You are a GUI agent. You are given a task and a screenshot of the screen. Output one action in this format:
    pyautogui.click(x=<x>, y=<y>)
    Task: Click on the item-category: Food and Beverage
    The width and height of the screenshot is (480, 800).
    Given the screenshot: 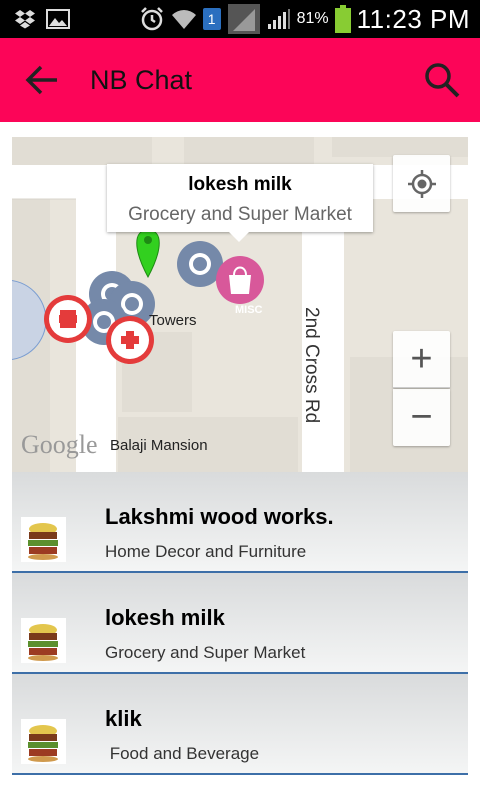 What is the action you would take?
    pyautogui.click(x=182, y=753)
    